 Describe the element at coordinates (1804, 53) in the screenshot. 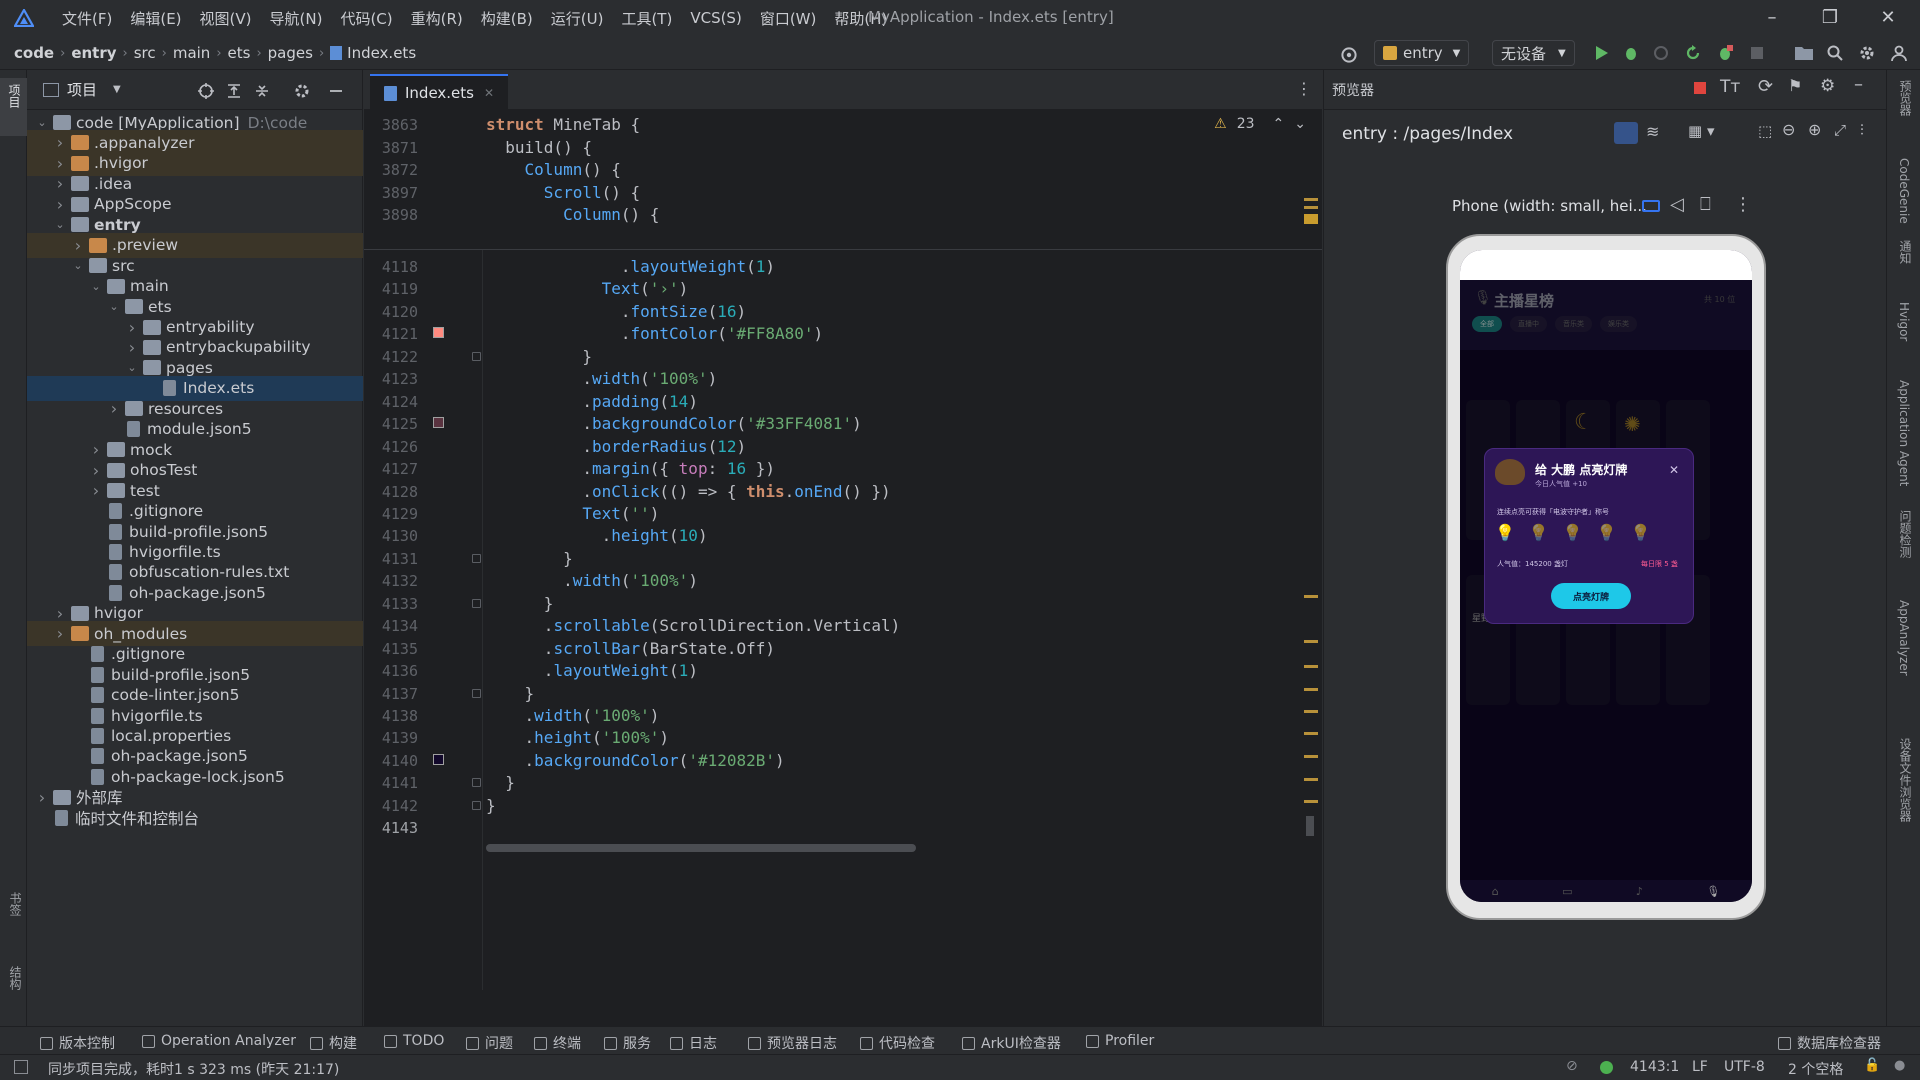

I see `folder-icon` at that location.